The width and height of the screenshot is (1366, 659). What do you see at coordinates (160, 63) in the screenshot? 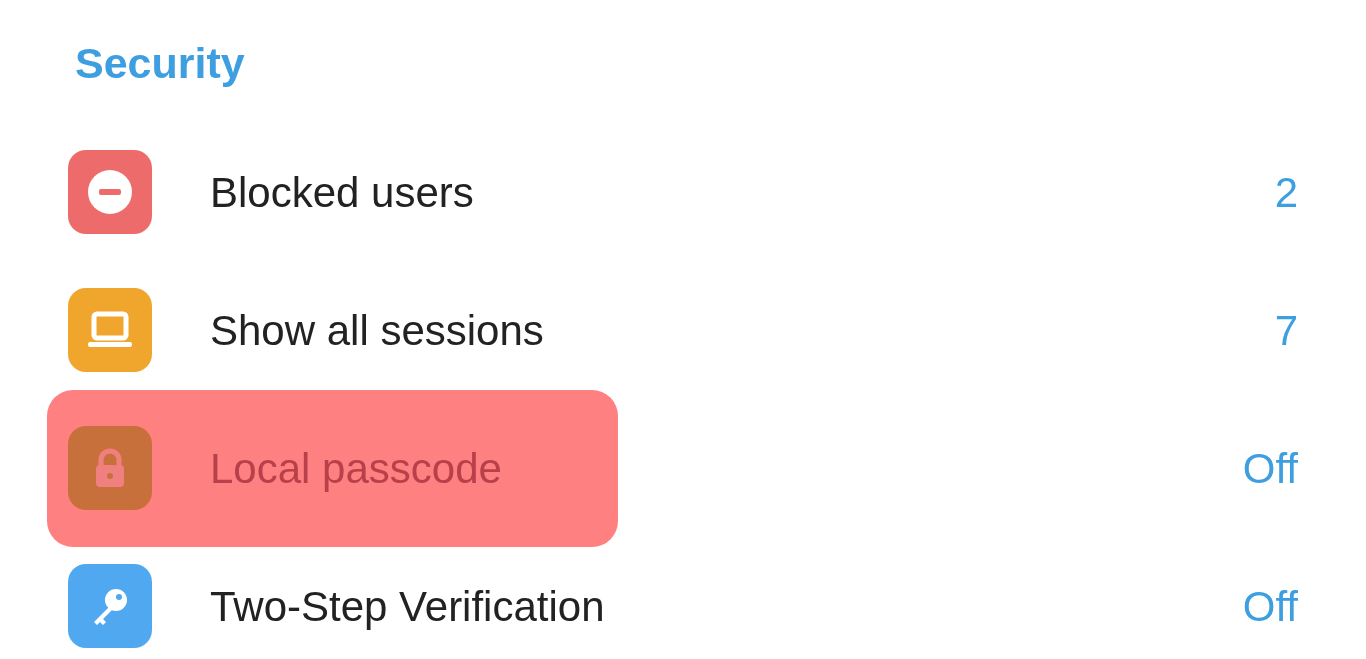
I see `section-title: Security` at bounding box center [160, 63].